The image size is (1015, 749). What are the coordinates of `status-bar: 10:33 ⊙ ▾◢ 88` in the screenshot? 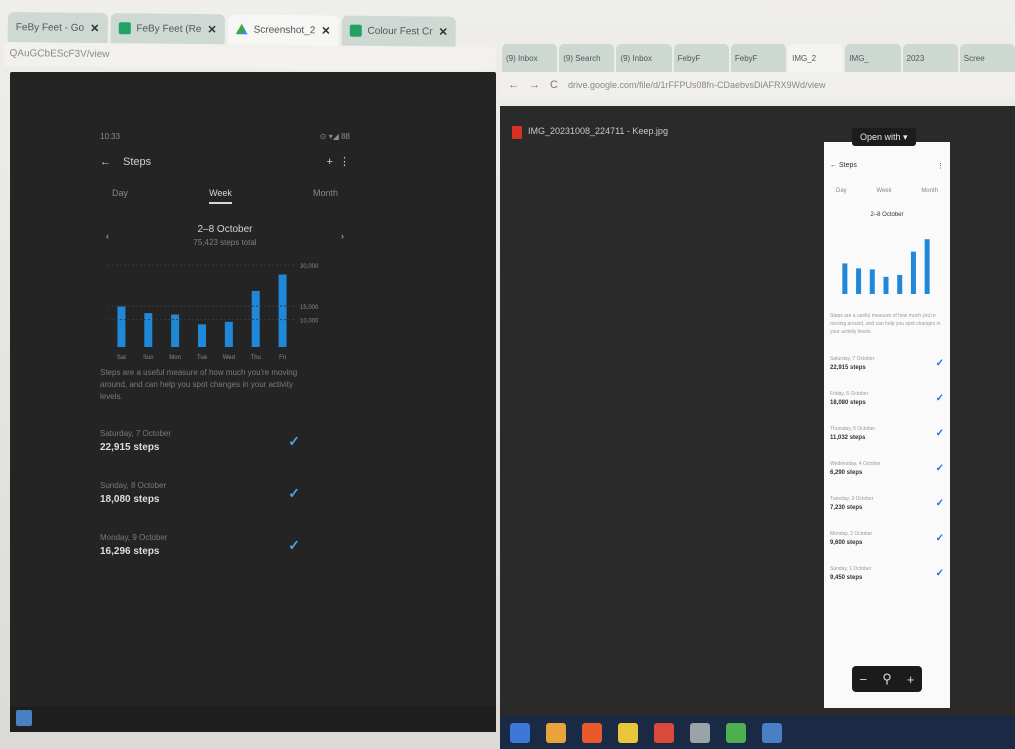 It's located at (225, 136).